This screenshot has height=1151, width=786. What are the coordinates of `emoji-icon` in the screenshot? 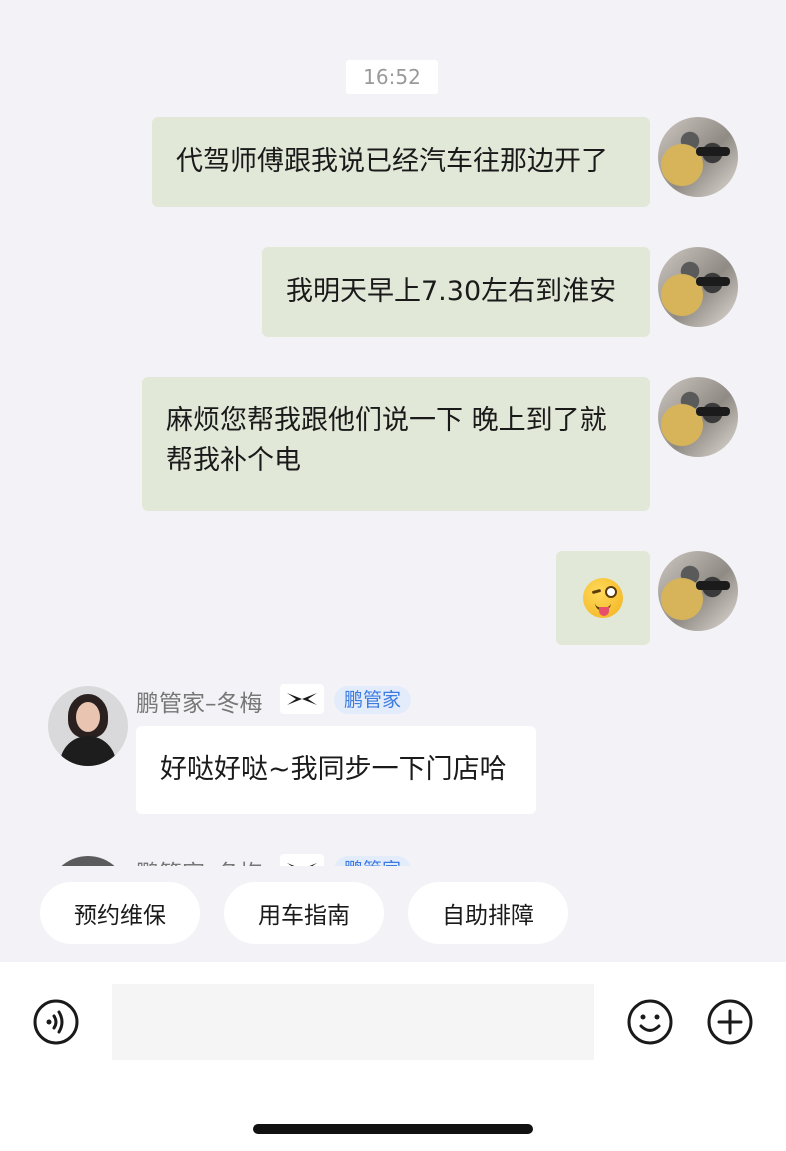 It's located at (650, 1022).